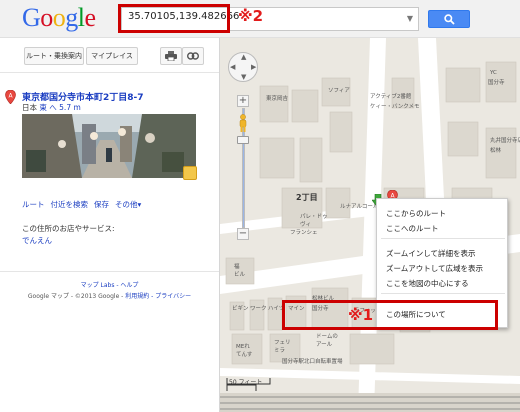 The image size is (520, 412). I want to click on map-label: ミラ, so click(279, 350).